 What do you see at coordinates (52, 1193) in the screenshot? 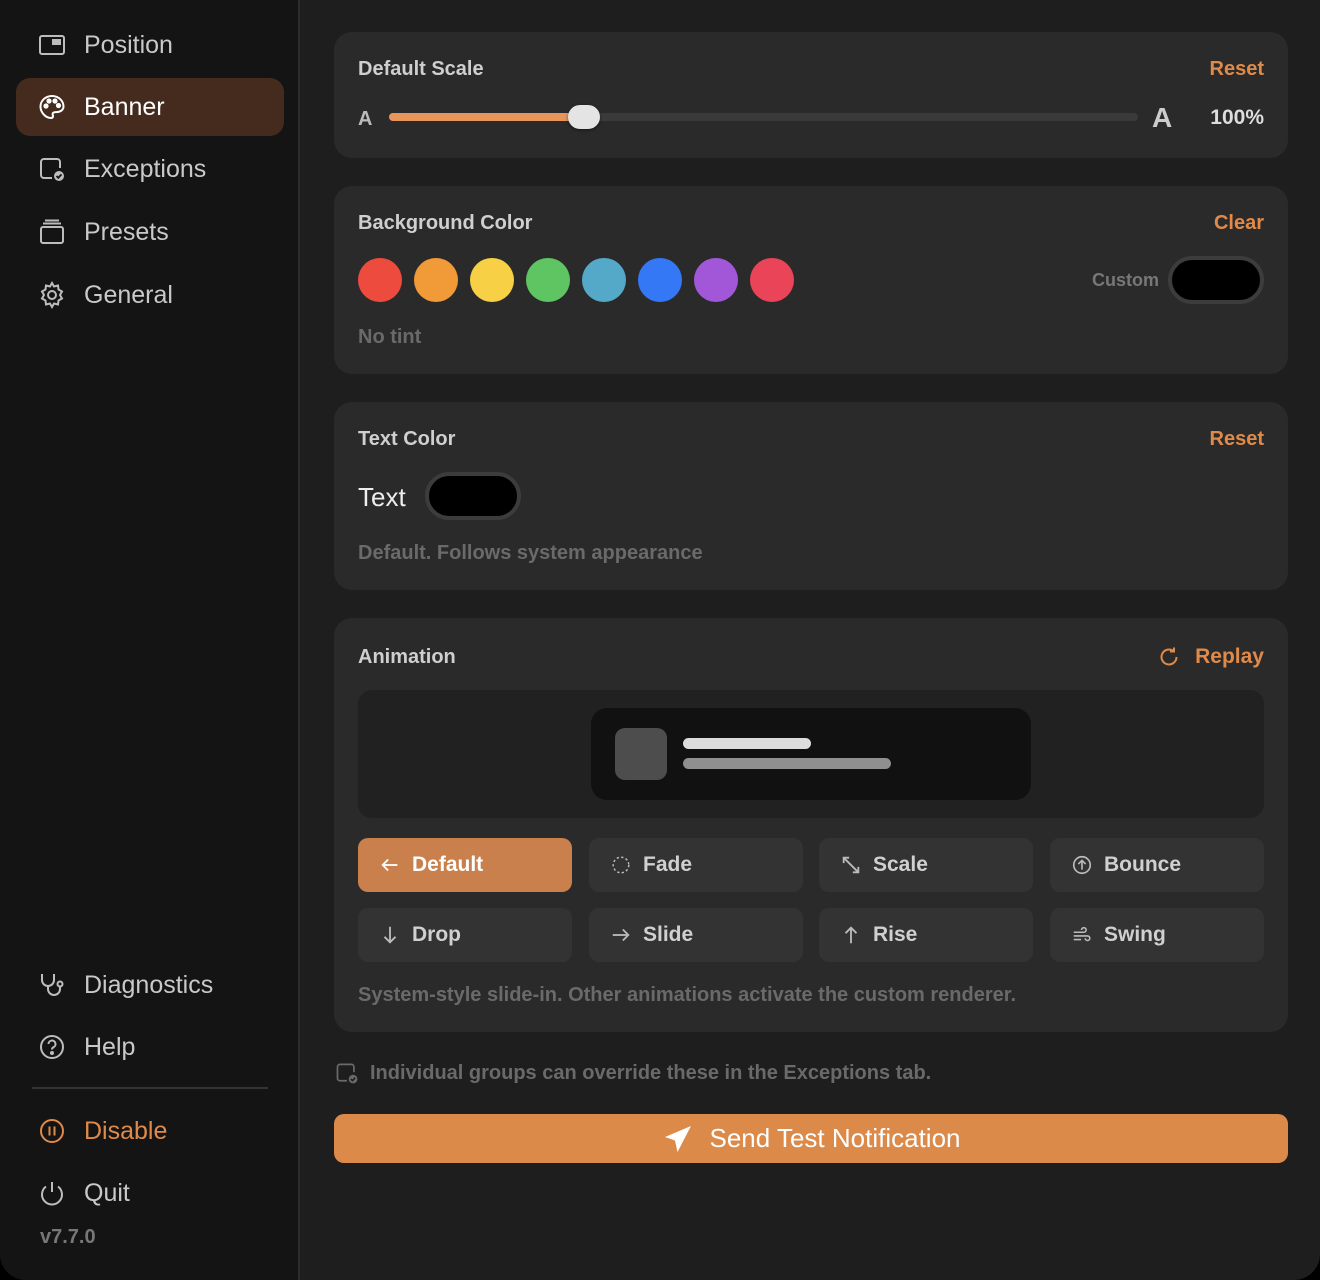
I see `power-icon` at bounding box center [52, 1193].